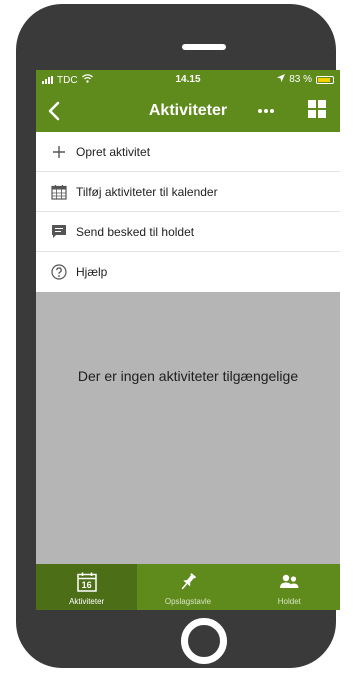 The image size is (356, 677). I want to click on team-icon, so click(289, 582).